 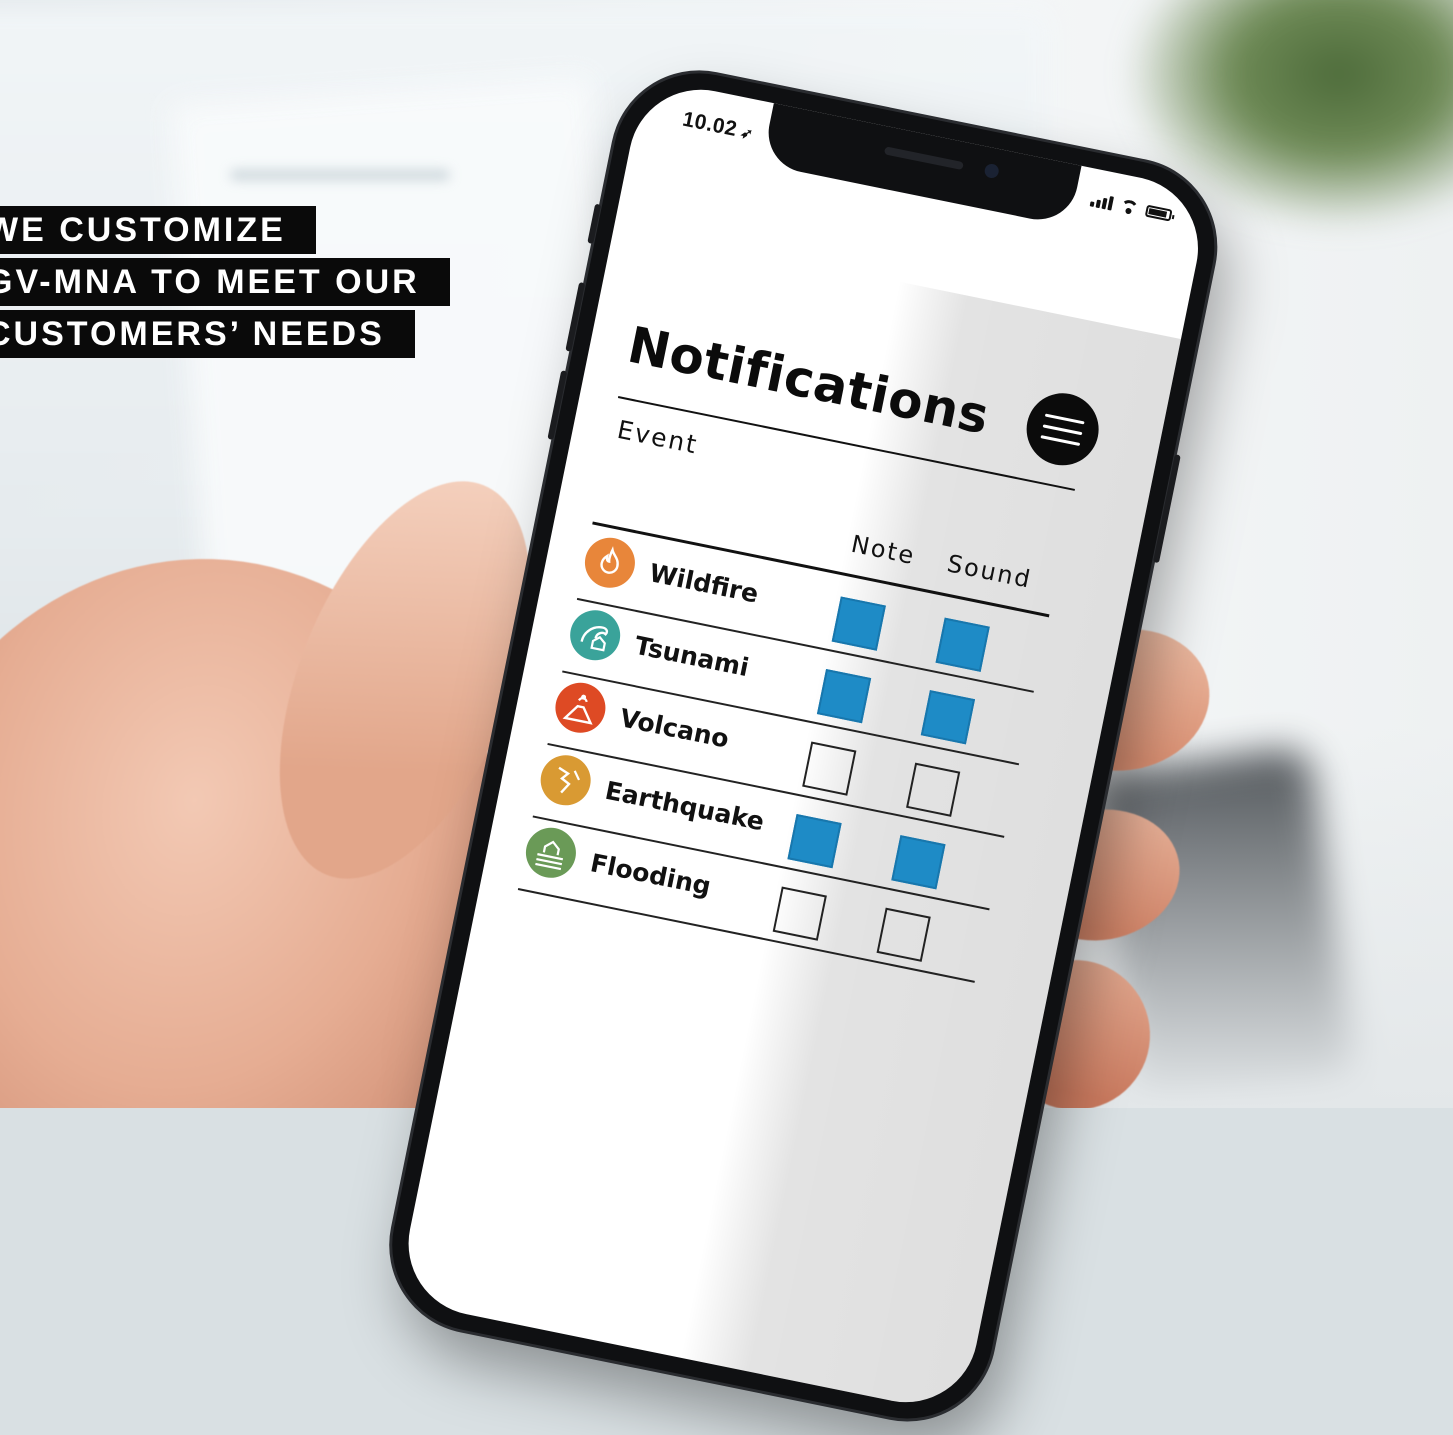 What do you see at coordinates (192, 334) in the screenshot?
I see `tagline-text: CUSTOMERS’ NEEDS` at bounding box center [192, 334].